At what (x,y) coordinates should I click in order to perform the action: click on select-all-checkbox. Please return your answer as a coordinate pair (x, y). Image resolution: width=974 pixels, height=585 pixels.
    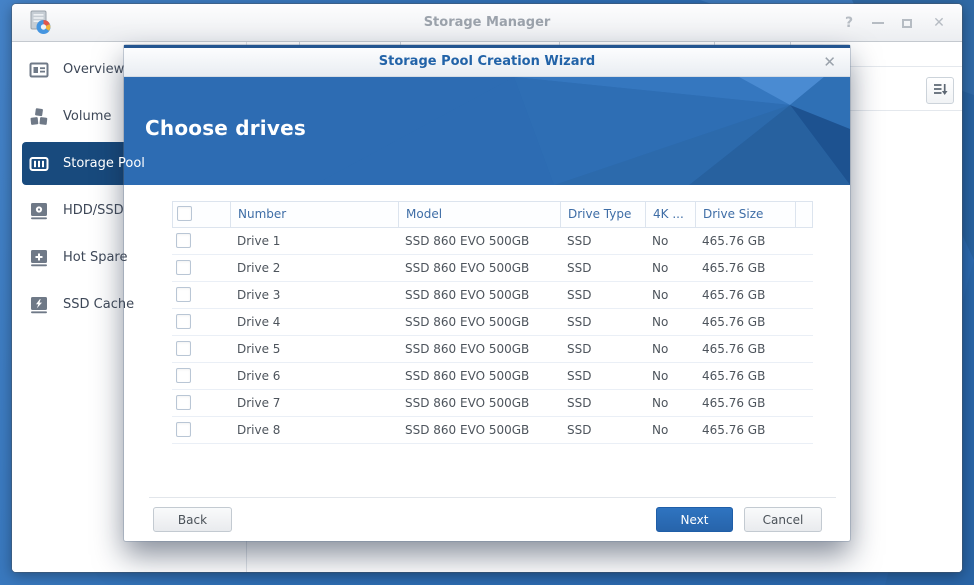
    Looking at the image, I should click on (184, 213).